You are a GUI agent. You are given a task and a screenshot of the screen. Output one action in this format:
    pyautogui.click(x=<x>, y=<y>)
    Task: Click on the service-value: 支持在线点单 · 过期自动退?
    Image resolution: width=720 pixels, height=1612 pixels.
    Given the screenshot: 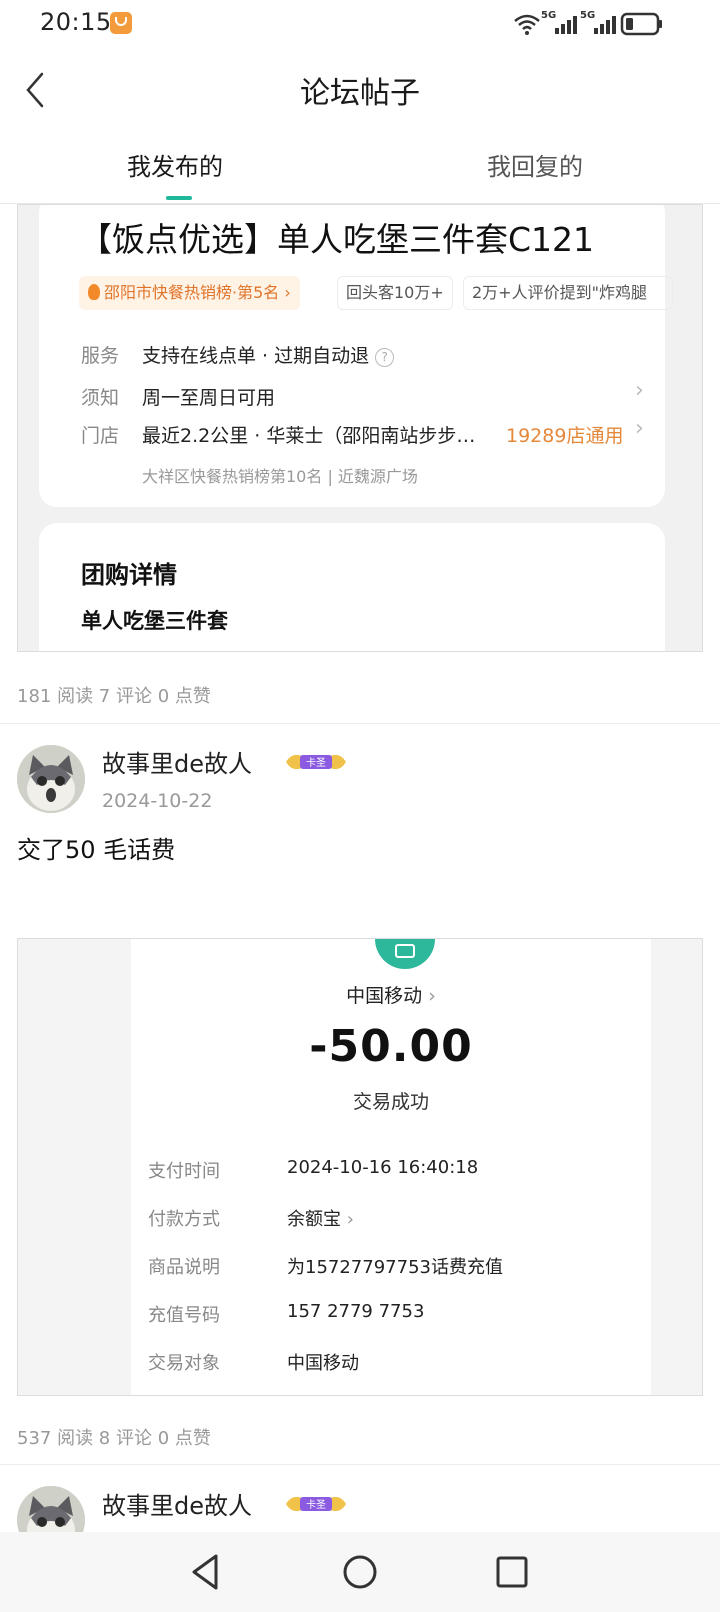 What is the action you would take?
    pyautogui.click(x=268, y=354)
    